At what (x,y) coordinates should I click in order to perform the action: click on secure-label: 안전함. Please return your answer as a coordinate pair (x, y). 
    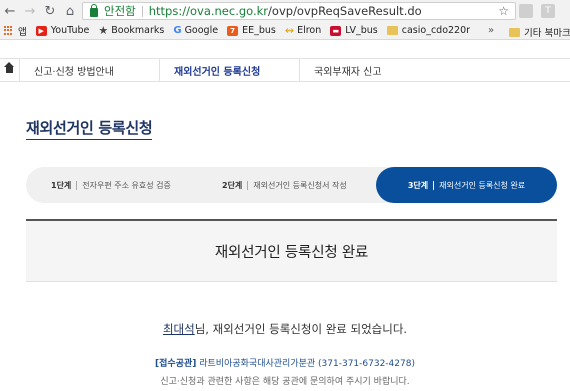
    Looking at the image, I should click on (120, 11).